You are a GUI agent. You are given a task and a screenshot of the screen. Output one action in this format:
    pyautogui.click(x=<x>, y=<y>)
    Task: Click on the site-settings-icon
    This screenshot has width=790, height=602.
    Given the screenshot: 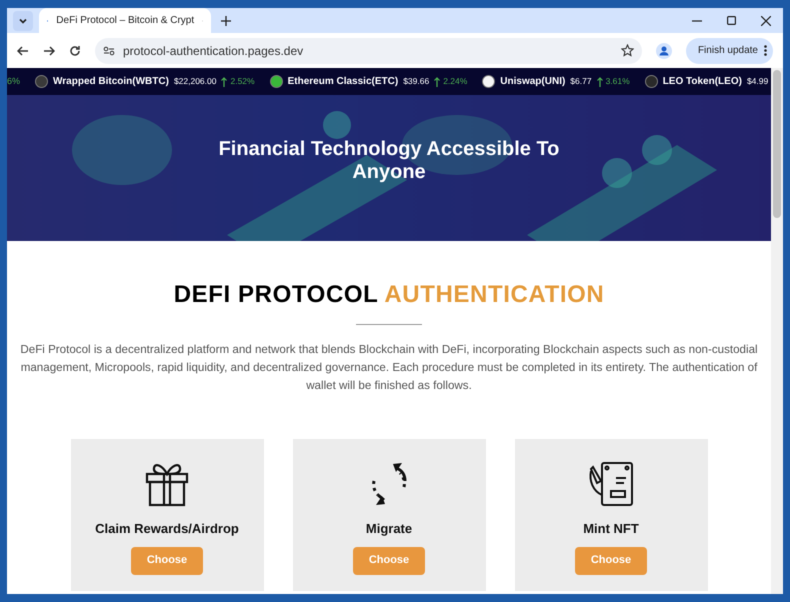 What is the action you would take?
    pyautogui.click(x=109, y=50)
    